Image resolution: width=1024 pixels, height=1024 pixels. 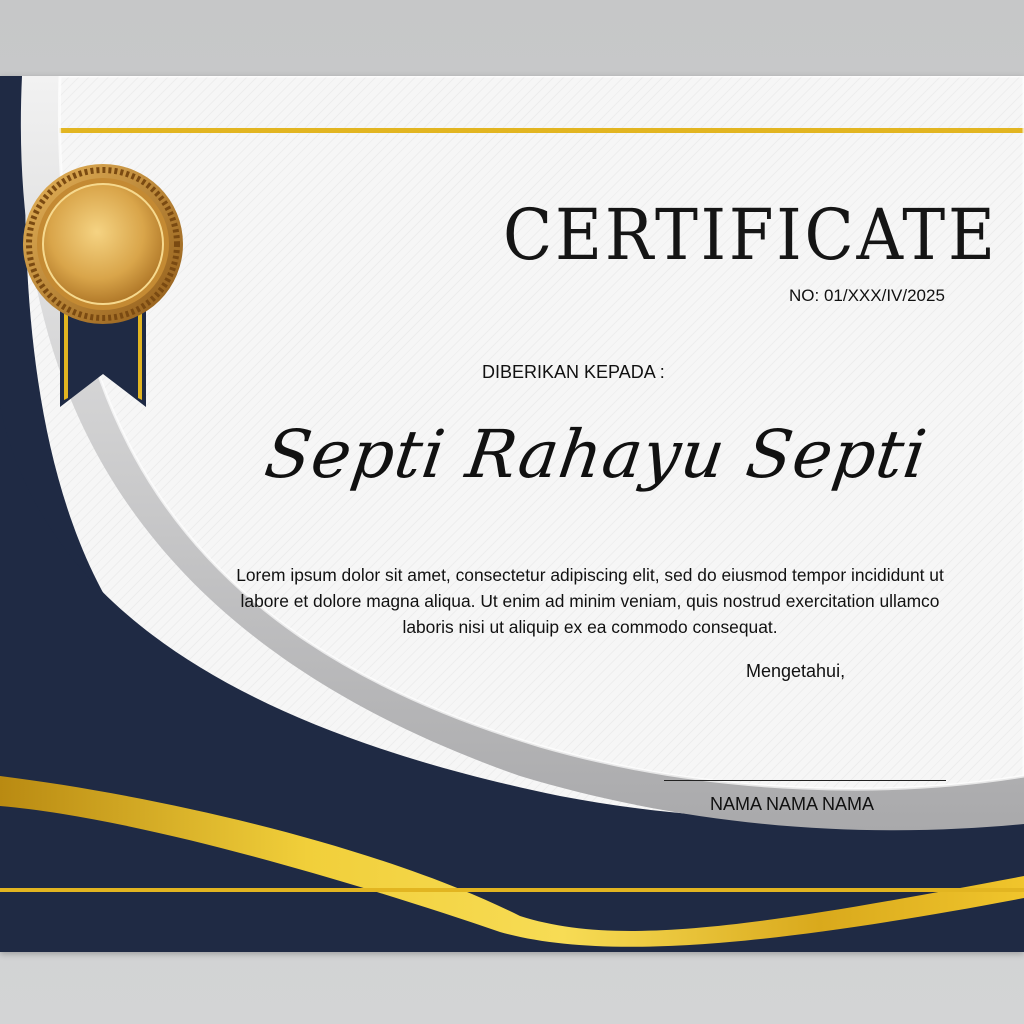 I want to click on bottom-gold-line, so click(x=512, y=890).